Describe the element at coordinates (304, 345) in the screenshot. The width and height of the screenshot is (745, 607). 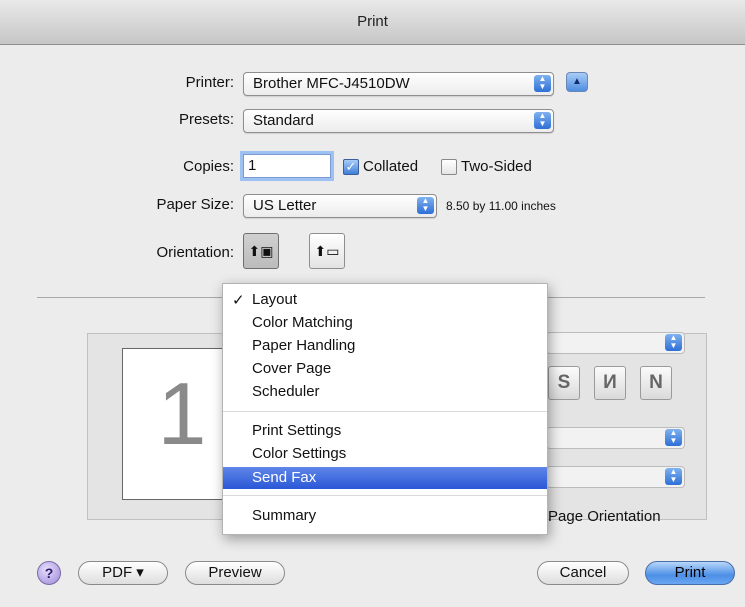
I see `menu-item-label: Paper Handling` at that location.